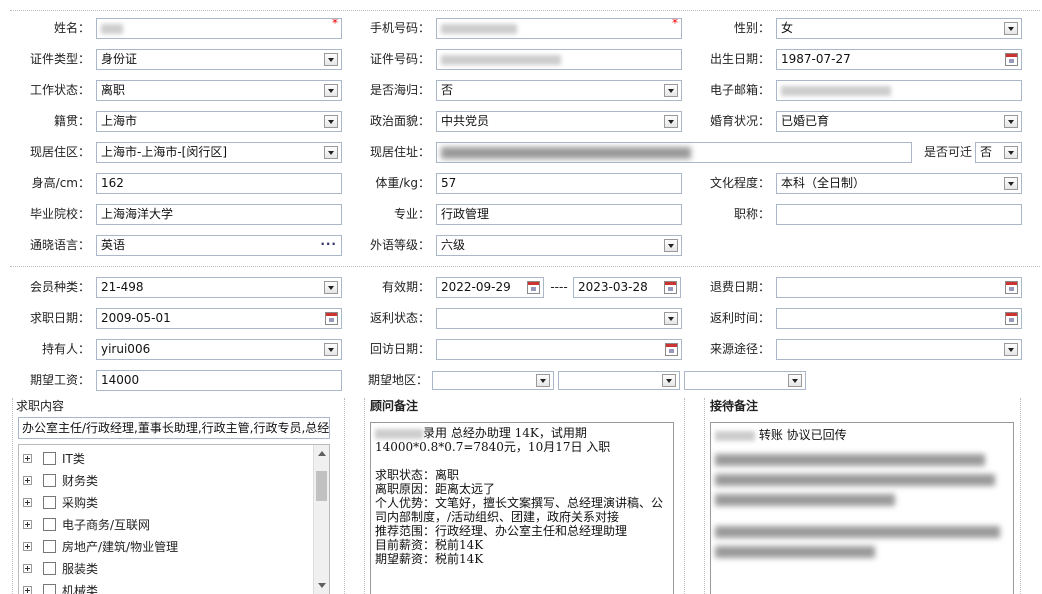  Describe the element at coordinates (399, 245) in the screenshot. I see `language-level-label: 外语等级：` at that location.